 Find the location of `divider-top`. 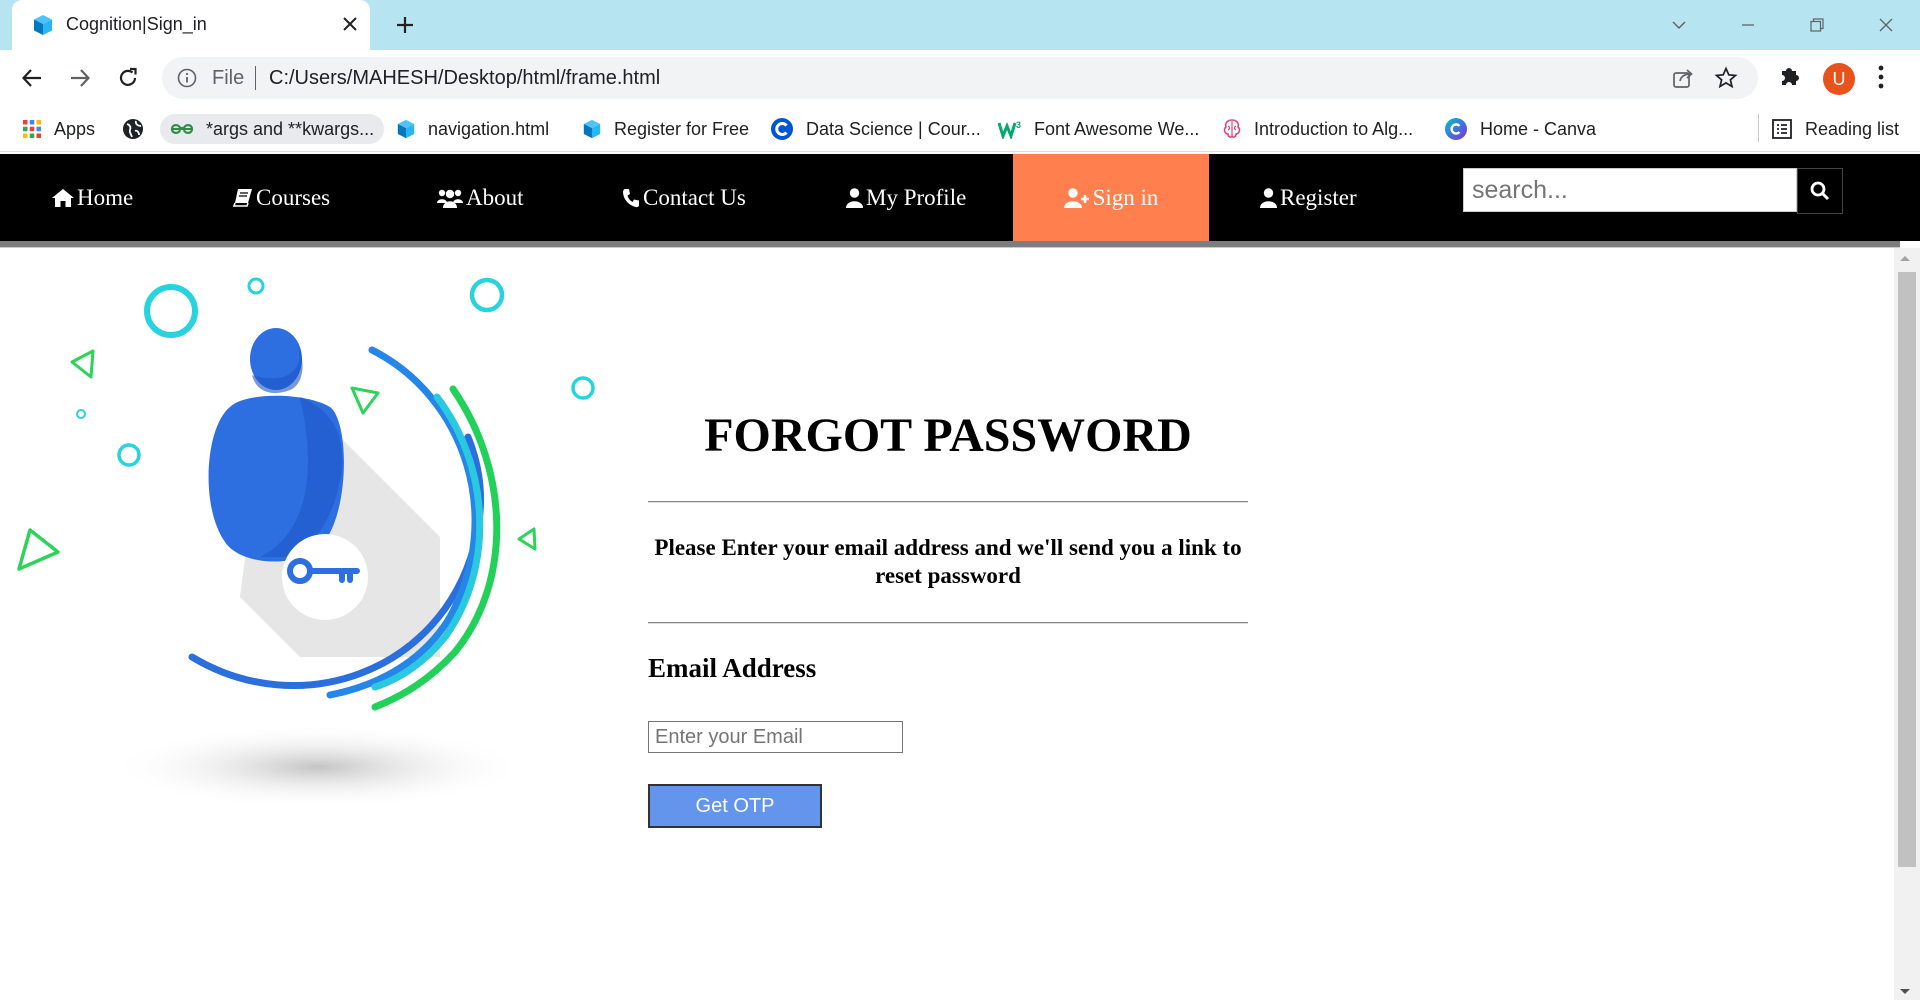

divider-top is located at coordinates (948, 502).